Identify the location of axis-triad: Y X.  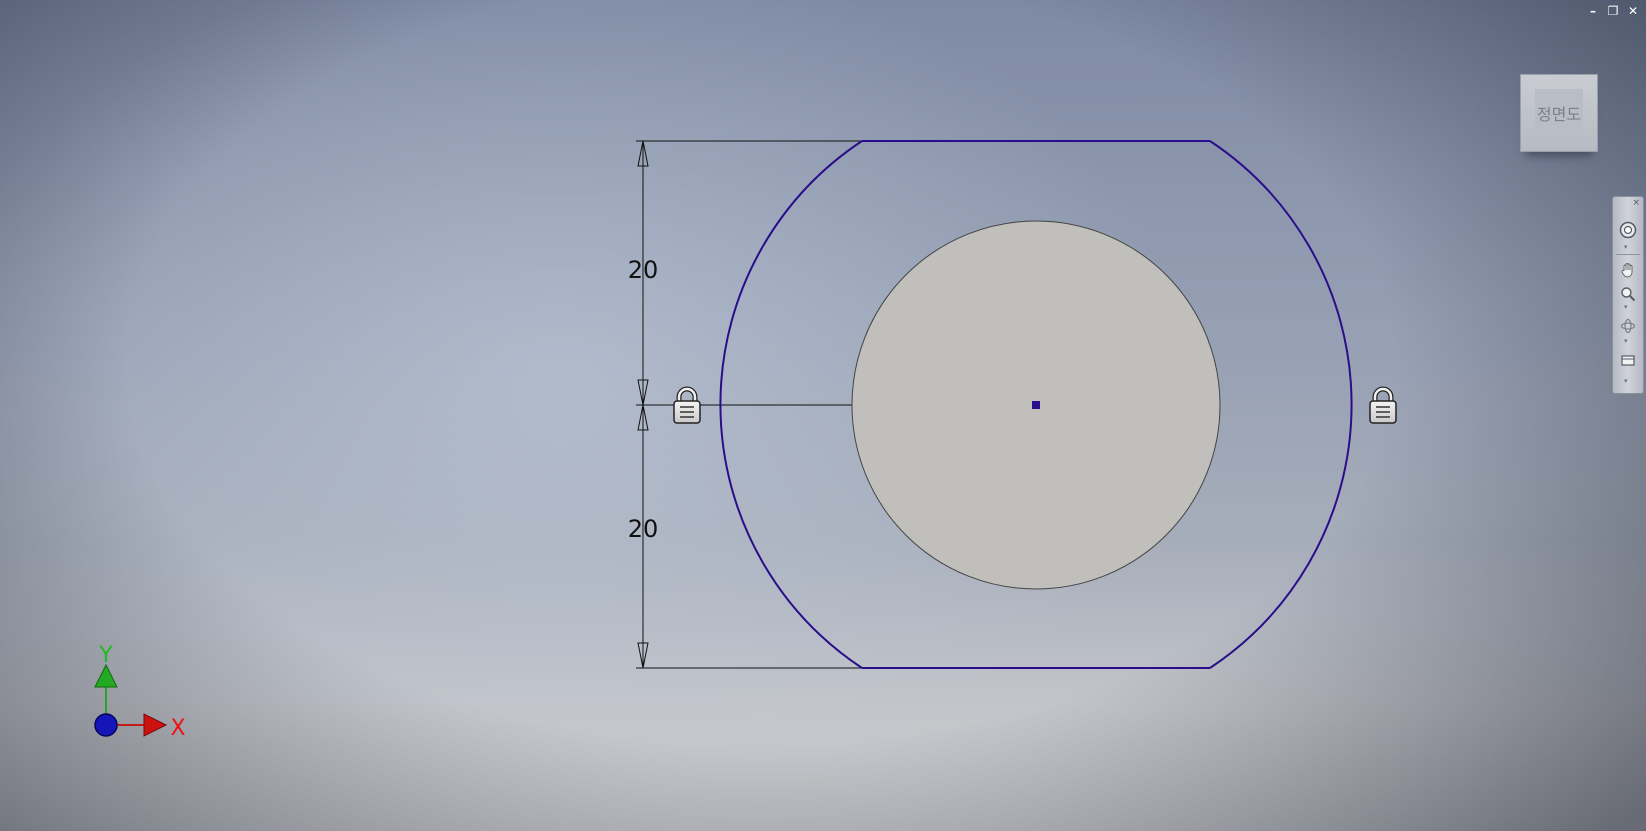
(140, 692).